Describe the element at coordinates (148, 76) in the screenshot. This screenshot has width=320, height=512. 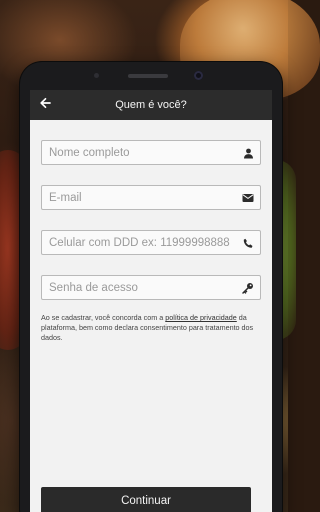
I see `earpiece-speaker` at that location.